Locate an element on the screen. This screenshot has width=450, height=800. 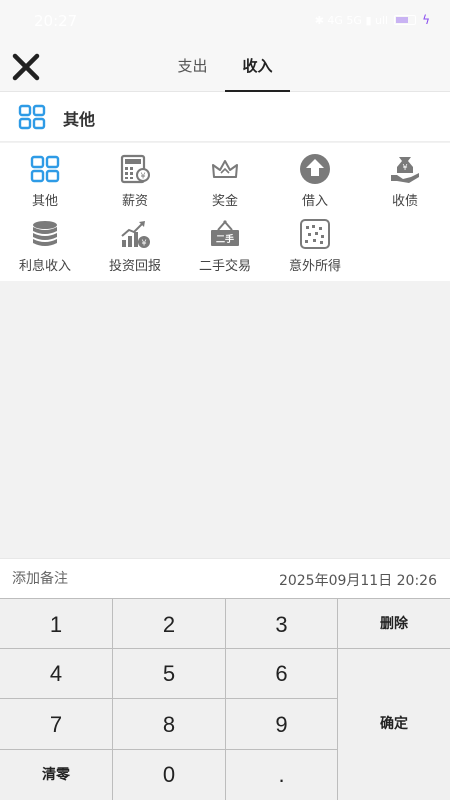
category-bonus: 奖金 is located at coordinates (225, 176).